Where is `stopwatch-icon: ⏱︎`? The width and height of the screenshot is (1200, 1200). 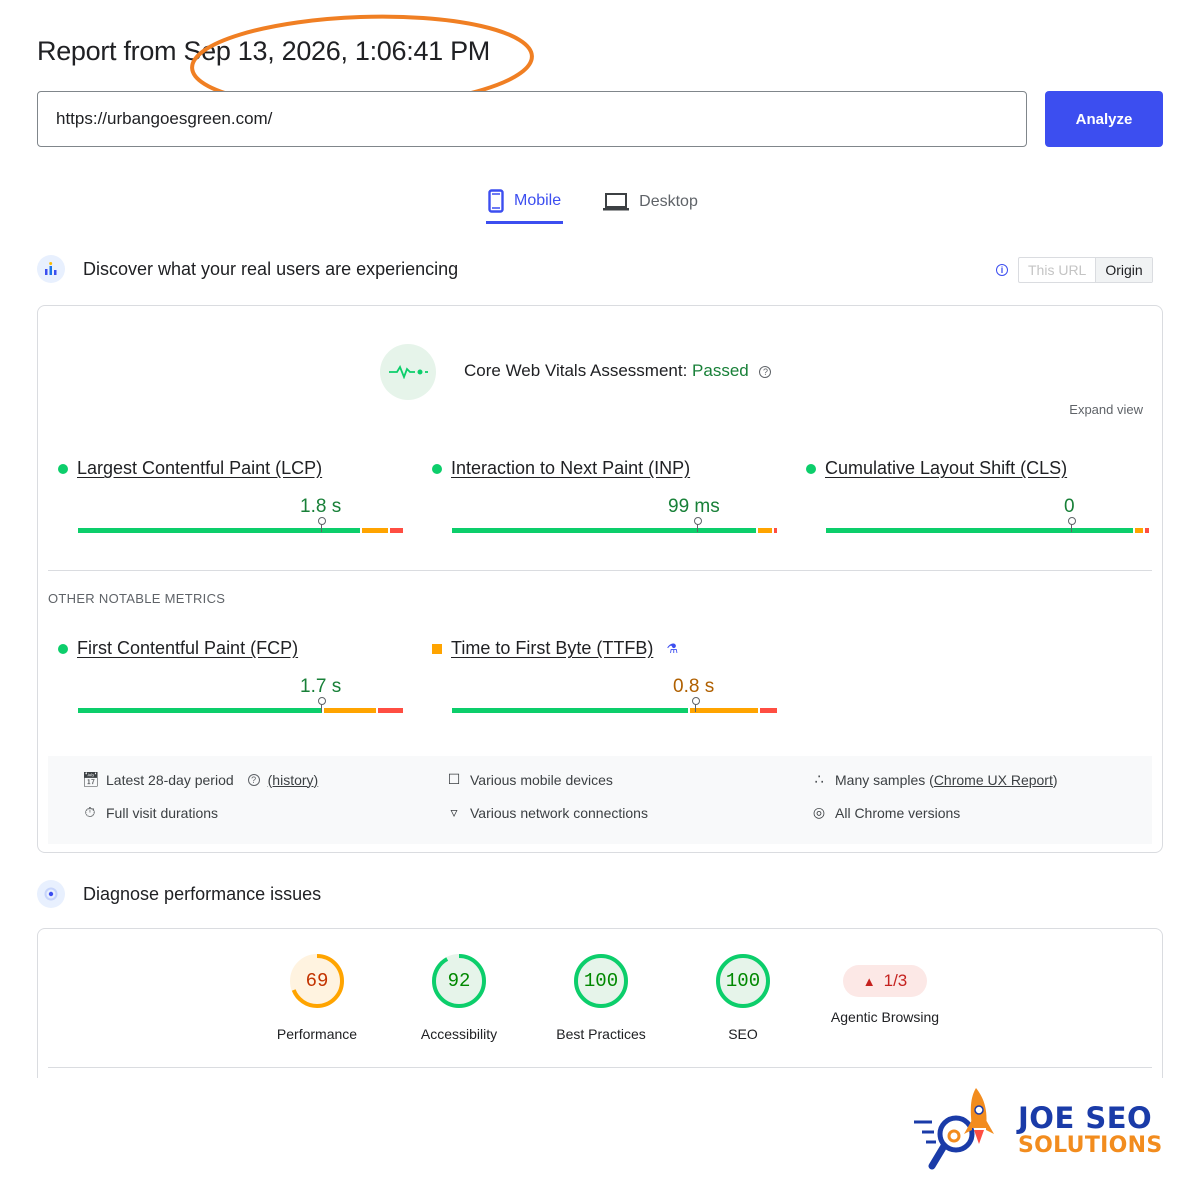
stopwatch-icon: ⏱︎ is located at coordinates (90, 812).